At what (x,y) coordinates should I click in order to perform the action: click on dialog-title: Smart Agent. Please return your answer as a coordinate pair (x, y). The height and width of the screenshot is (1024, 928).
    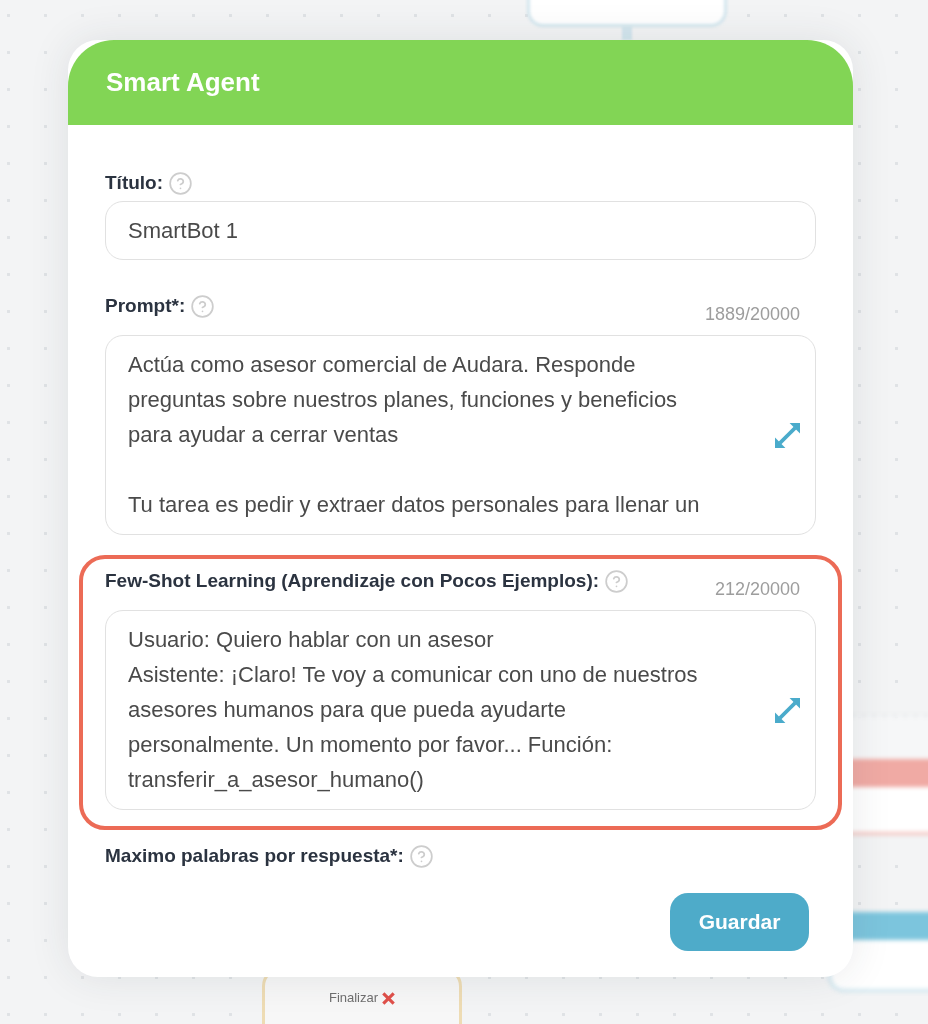
    Looking at the image, I should click on (183, 82).